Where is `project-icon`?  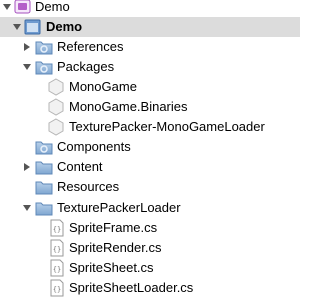
project-icon is located at coordinates (33, 27).